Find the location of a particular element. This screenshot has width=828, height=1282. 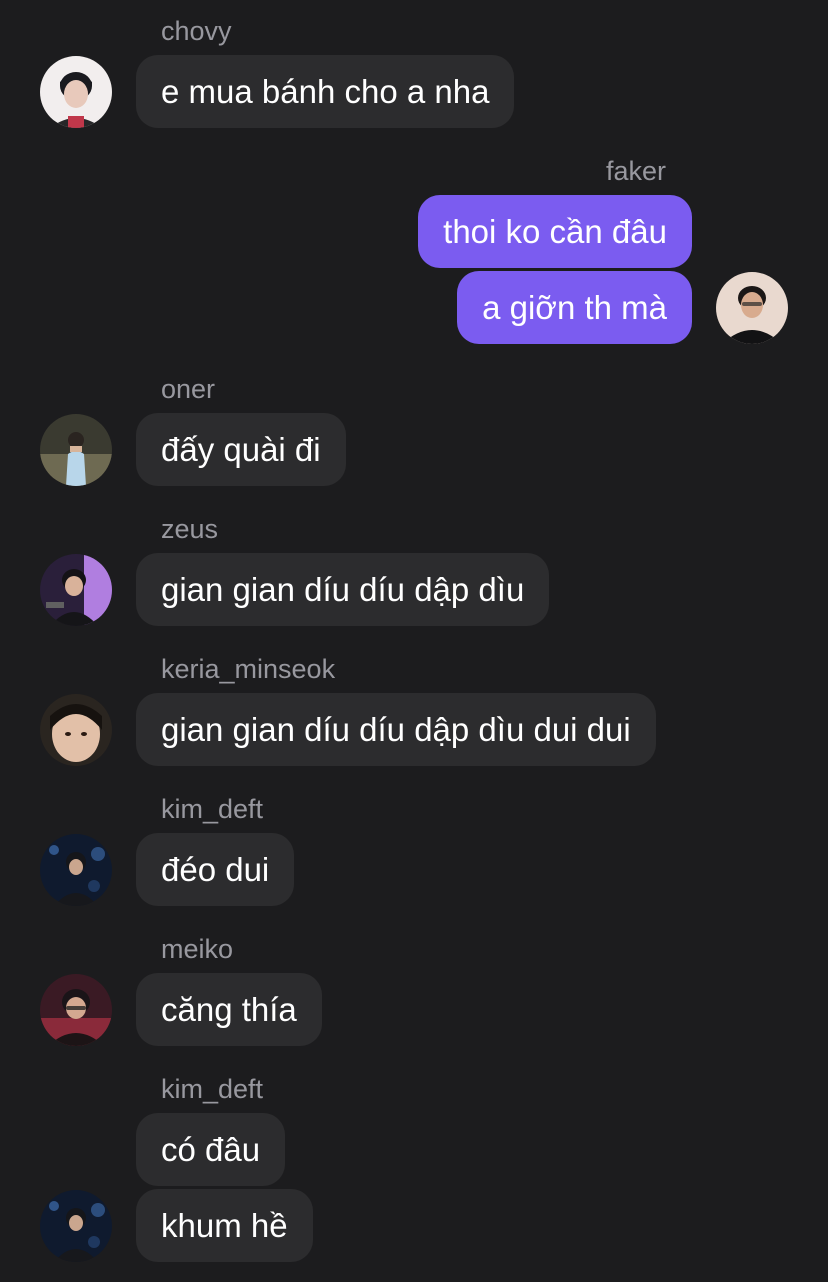

sender-name-meiko: meiko is located at coordinates (197, 949).